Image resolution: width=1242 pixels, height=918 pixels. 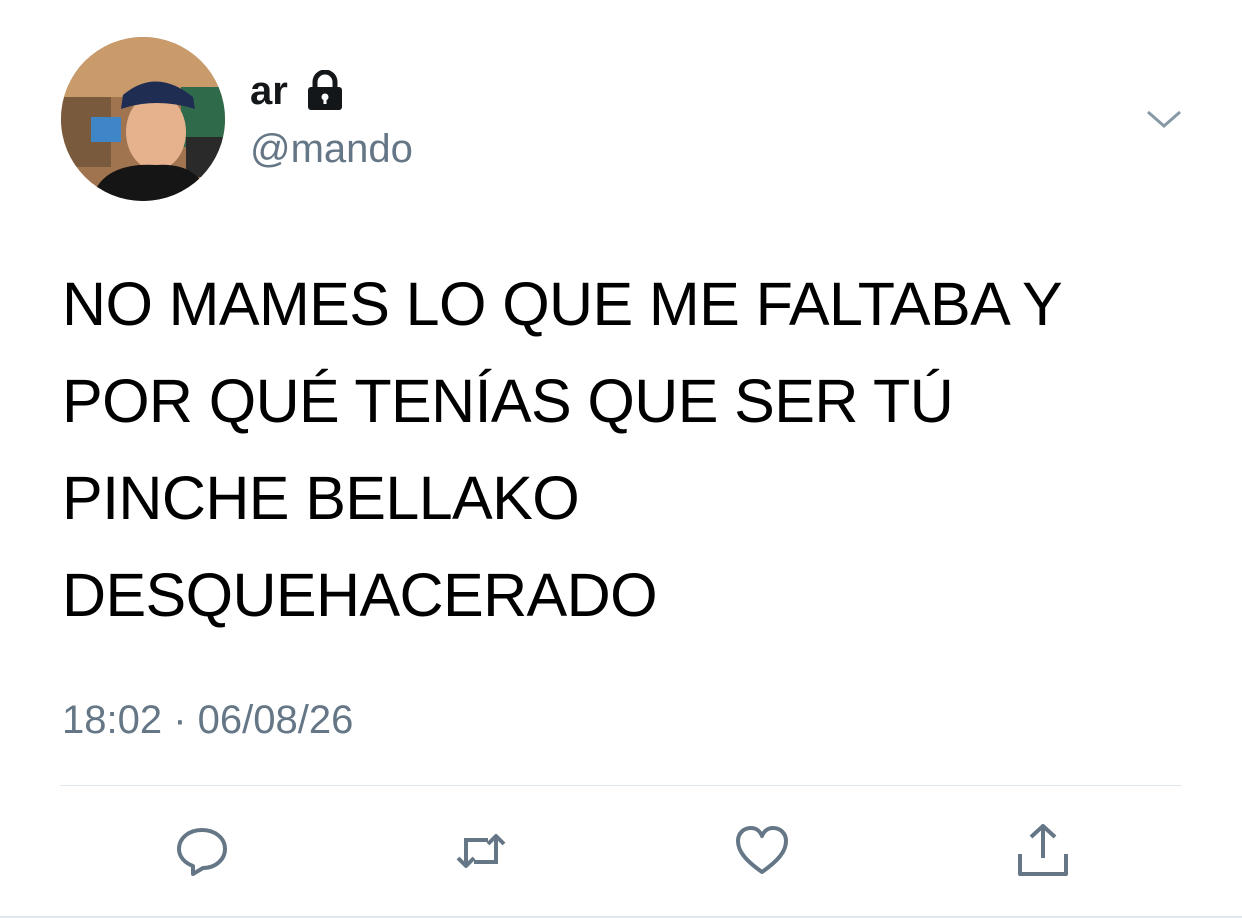 I want to click on like-button, so click(x=762, y=851).